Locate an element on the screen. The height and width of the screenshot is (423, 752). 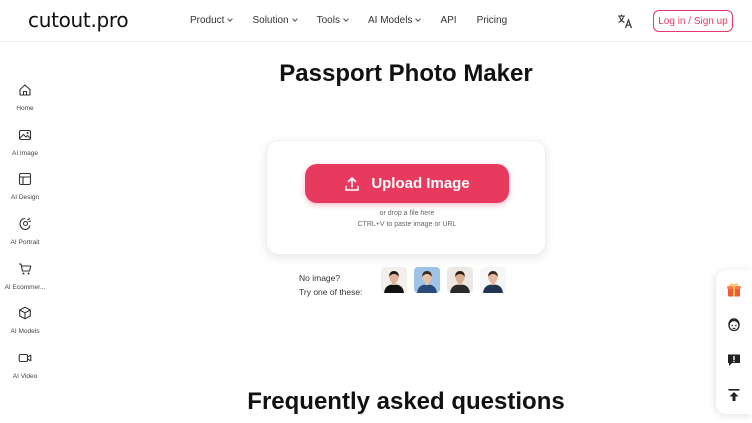
nav-tools: Tools is located at coordinates (332, 20).